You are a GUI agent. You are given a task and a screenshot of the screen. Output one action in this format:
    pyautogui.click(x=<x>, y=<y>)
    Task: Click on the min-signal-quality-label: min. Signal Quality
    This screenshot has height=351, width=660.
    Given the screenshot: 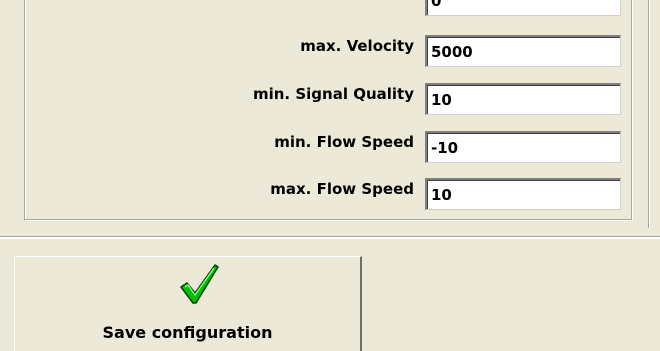 What is the action you would take?
    pyautogui.click(x=333, y=94)
    